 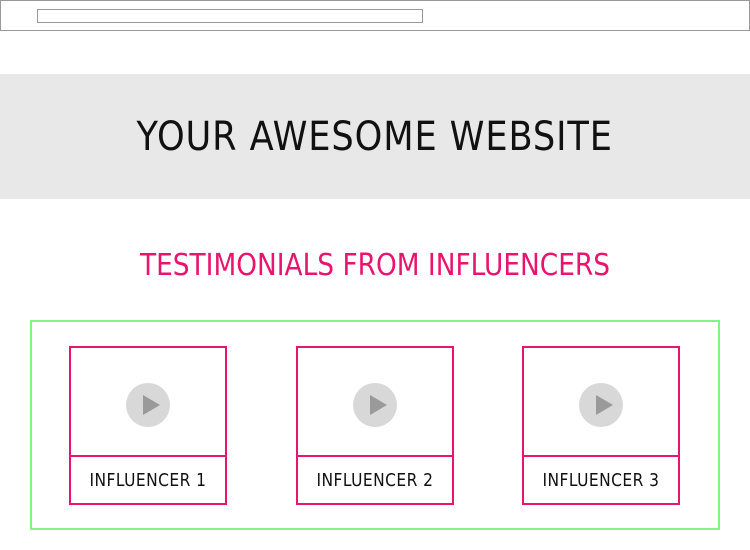 I want to click on influencer-label: INFLUENCER 2, so click(x=375, y=480).